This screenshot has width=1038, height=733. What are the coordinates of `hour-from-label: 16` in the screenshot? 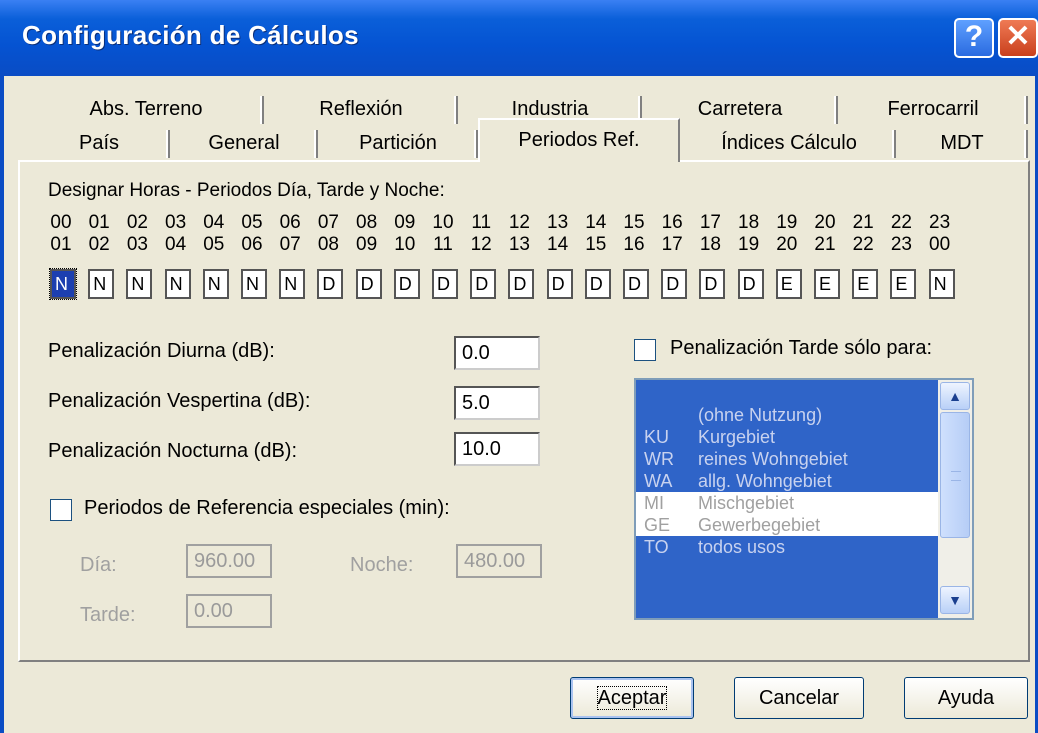 It's located at (672, 222).